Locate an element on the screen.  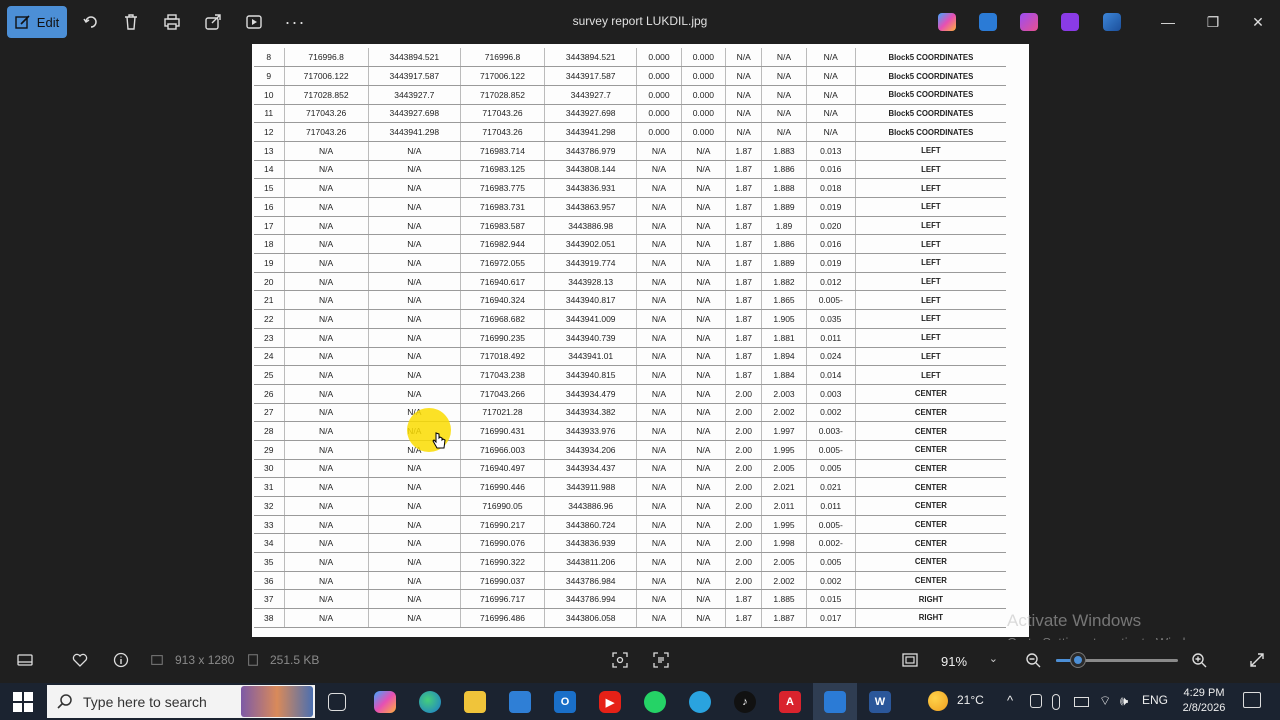
table-cell: 3443911.988 is located at coordinates (591, 487).